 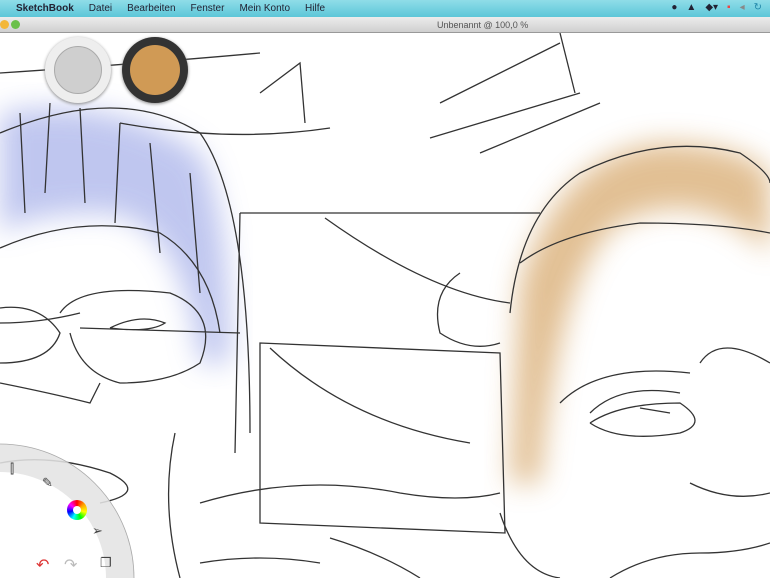 What do you see at coordinates (711, 7) in the screenshot?
I see `tray-wifi-icon: ◆▾` at bounding box center [711, 7].